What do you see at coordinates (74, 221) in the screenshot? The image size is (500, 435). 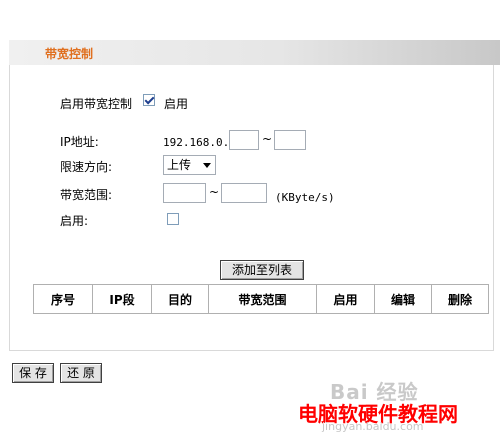 I see `enable-rule-label: 启用:` at bounding box center [74, 221].